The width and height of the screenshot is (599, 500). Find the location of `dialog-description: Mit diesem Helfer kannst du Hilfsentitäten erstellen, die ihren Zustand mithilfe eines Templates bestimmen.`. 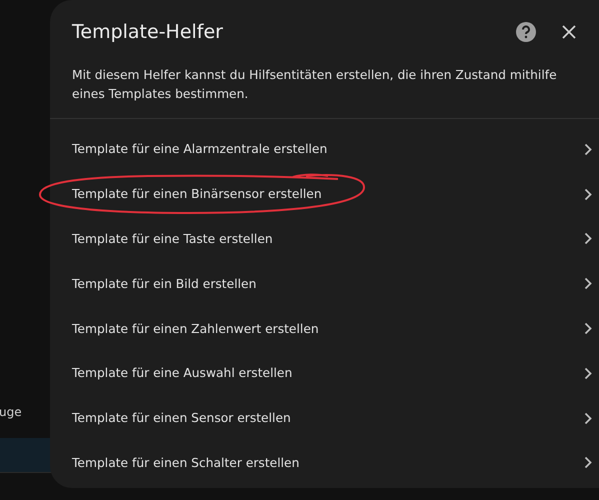

dialog-description: Mit diesem Helfer kannst du Hilfsentitäten erstellen, die ihren Zustand mithilfe eines Templates bestimmen. is located at coordinates (315, 85).